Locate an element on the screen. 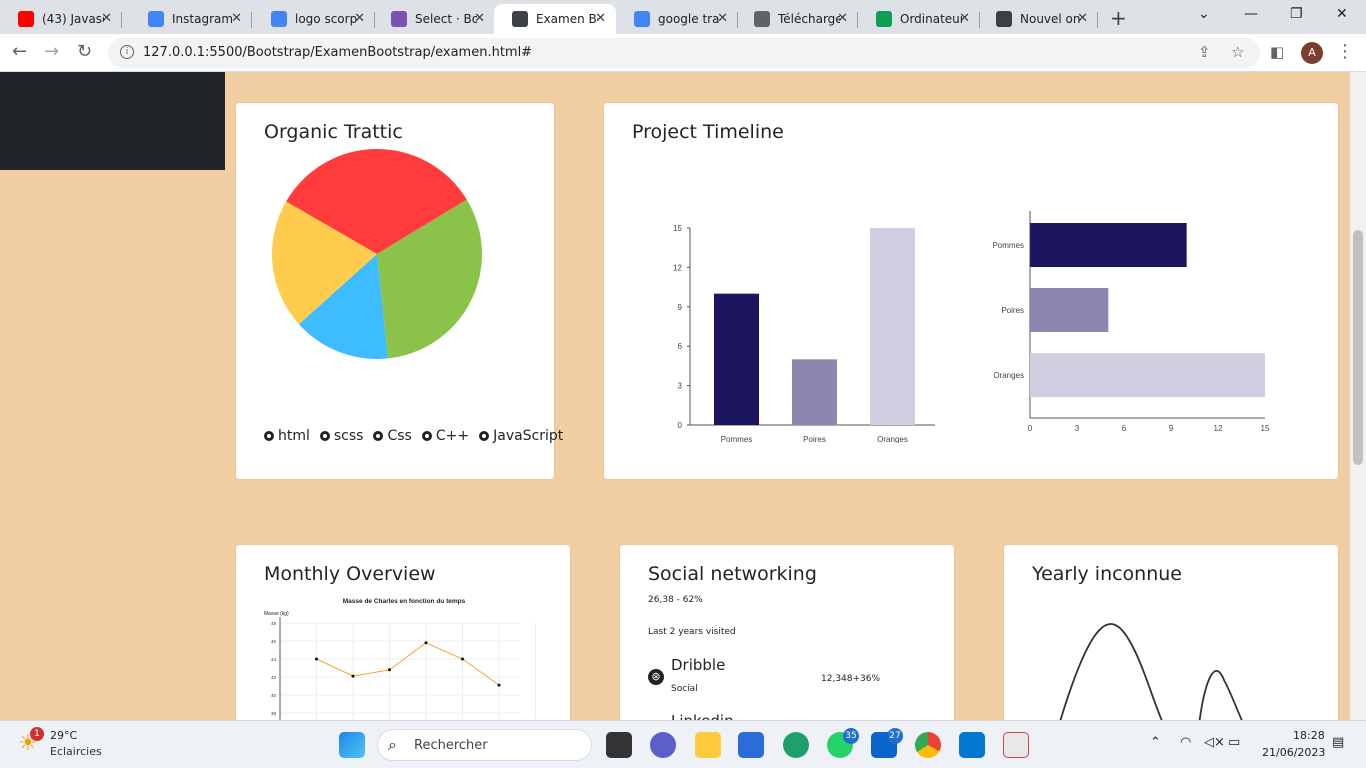  y-tick-label: 15 is located at coordinates (677, 228).